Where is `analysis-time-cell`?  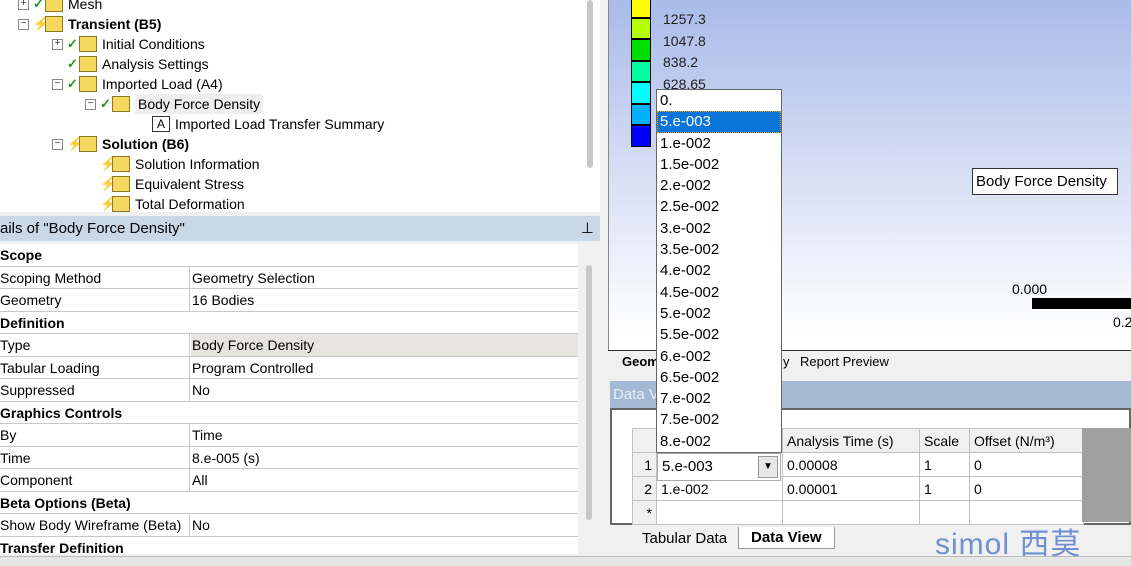 analysis-time-cell is located at coordinates (851, 512).